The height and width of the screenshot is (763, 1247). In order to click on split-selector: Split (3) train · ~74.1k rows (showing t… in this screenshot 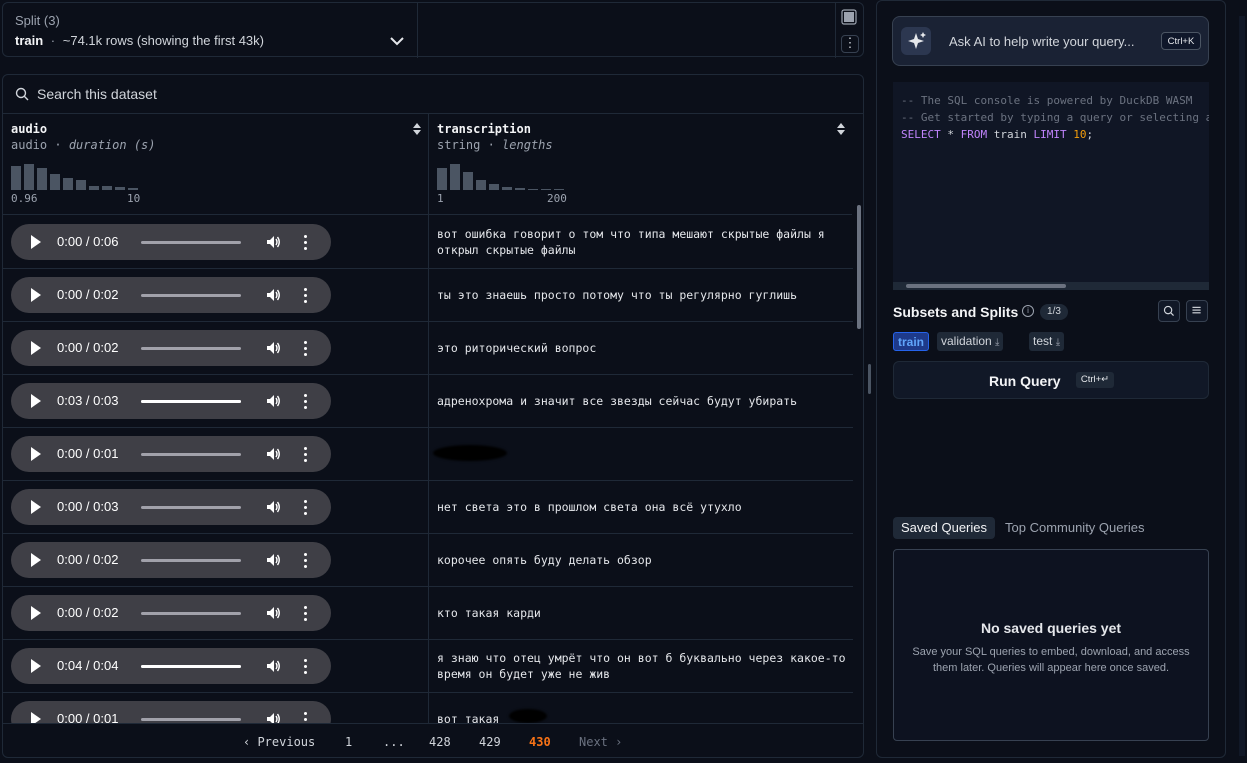, I will do `click(433, 30)`.